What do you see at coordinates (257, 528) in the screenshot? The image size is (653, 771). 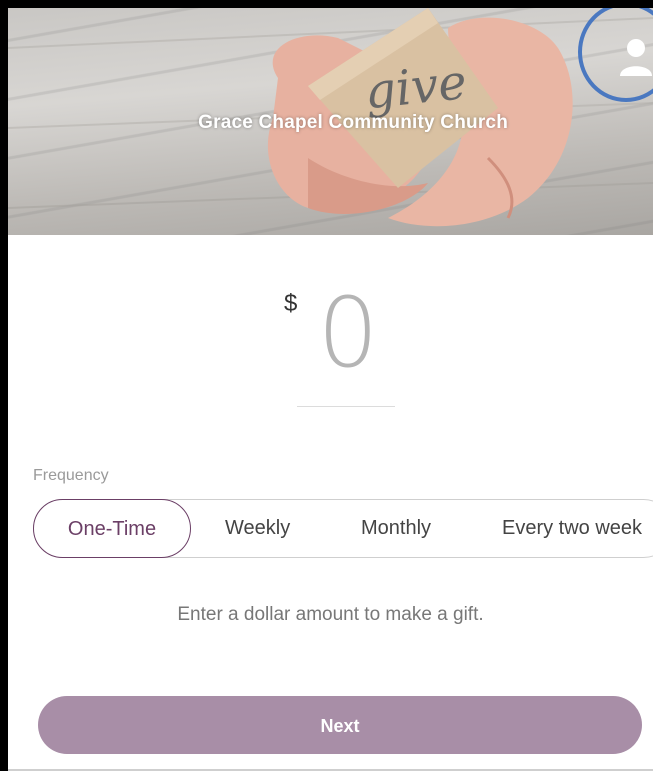 I see `frequency-option-weekly: Weekly` at bounding box center [257, 528].